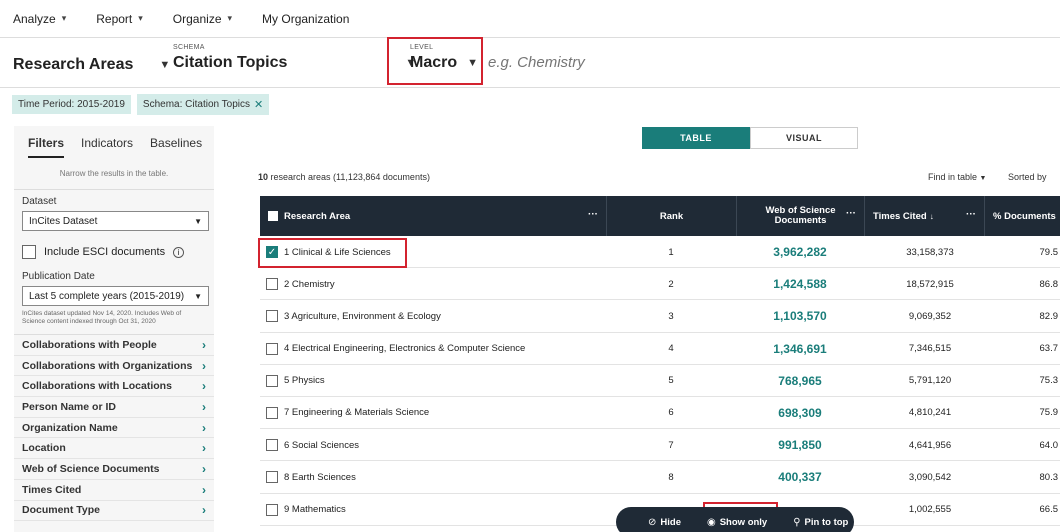  What do you see at coordinates (800, 381) in the screenshot?
I see `wos-documents-link: 768,965` at bounding box center [800, 381].